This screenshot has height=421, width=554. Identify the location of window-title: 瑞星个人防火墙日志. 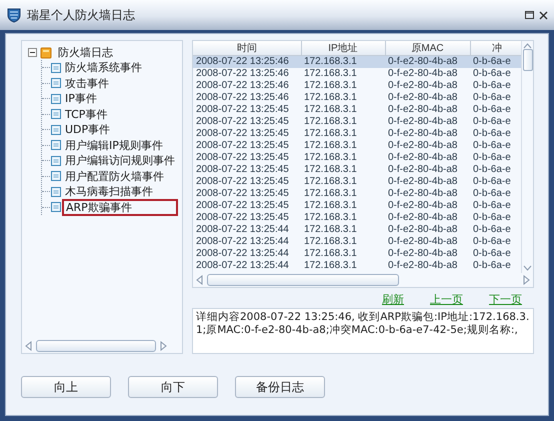
(81, 15).